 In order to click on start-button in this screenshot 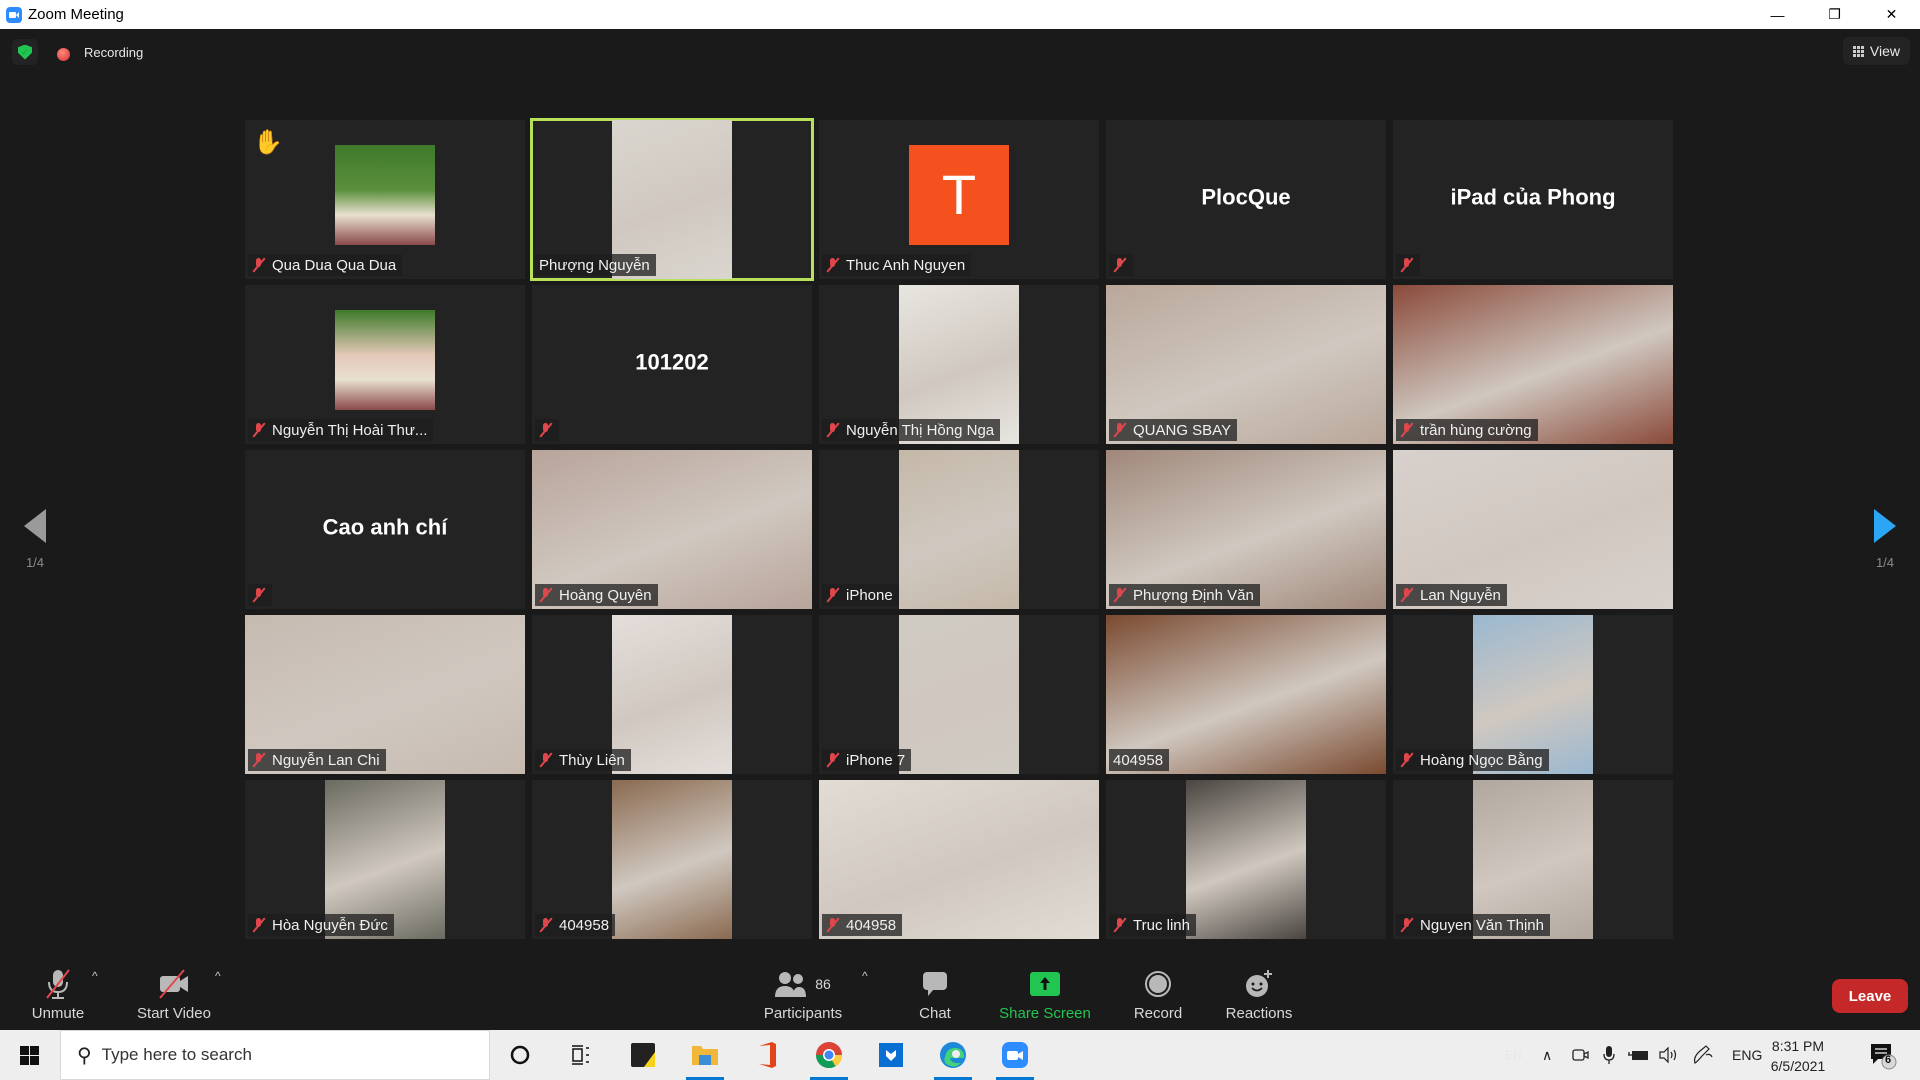, I will do `click(29, 1055)`.